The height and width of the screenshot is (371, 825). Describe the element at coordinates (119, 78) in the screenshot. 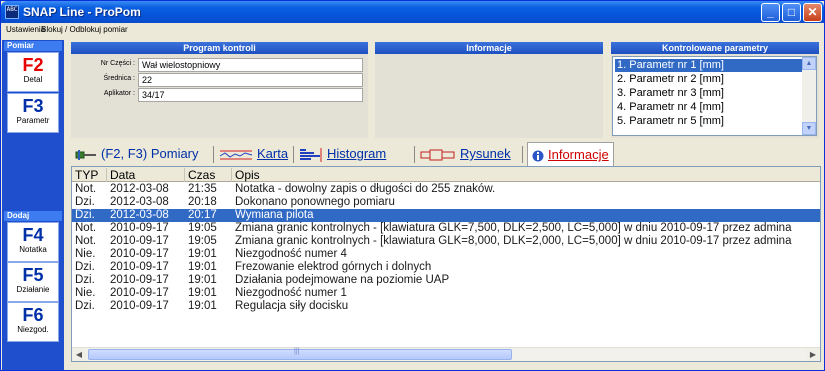

I see `srednica-label: Średnica :` at that location.